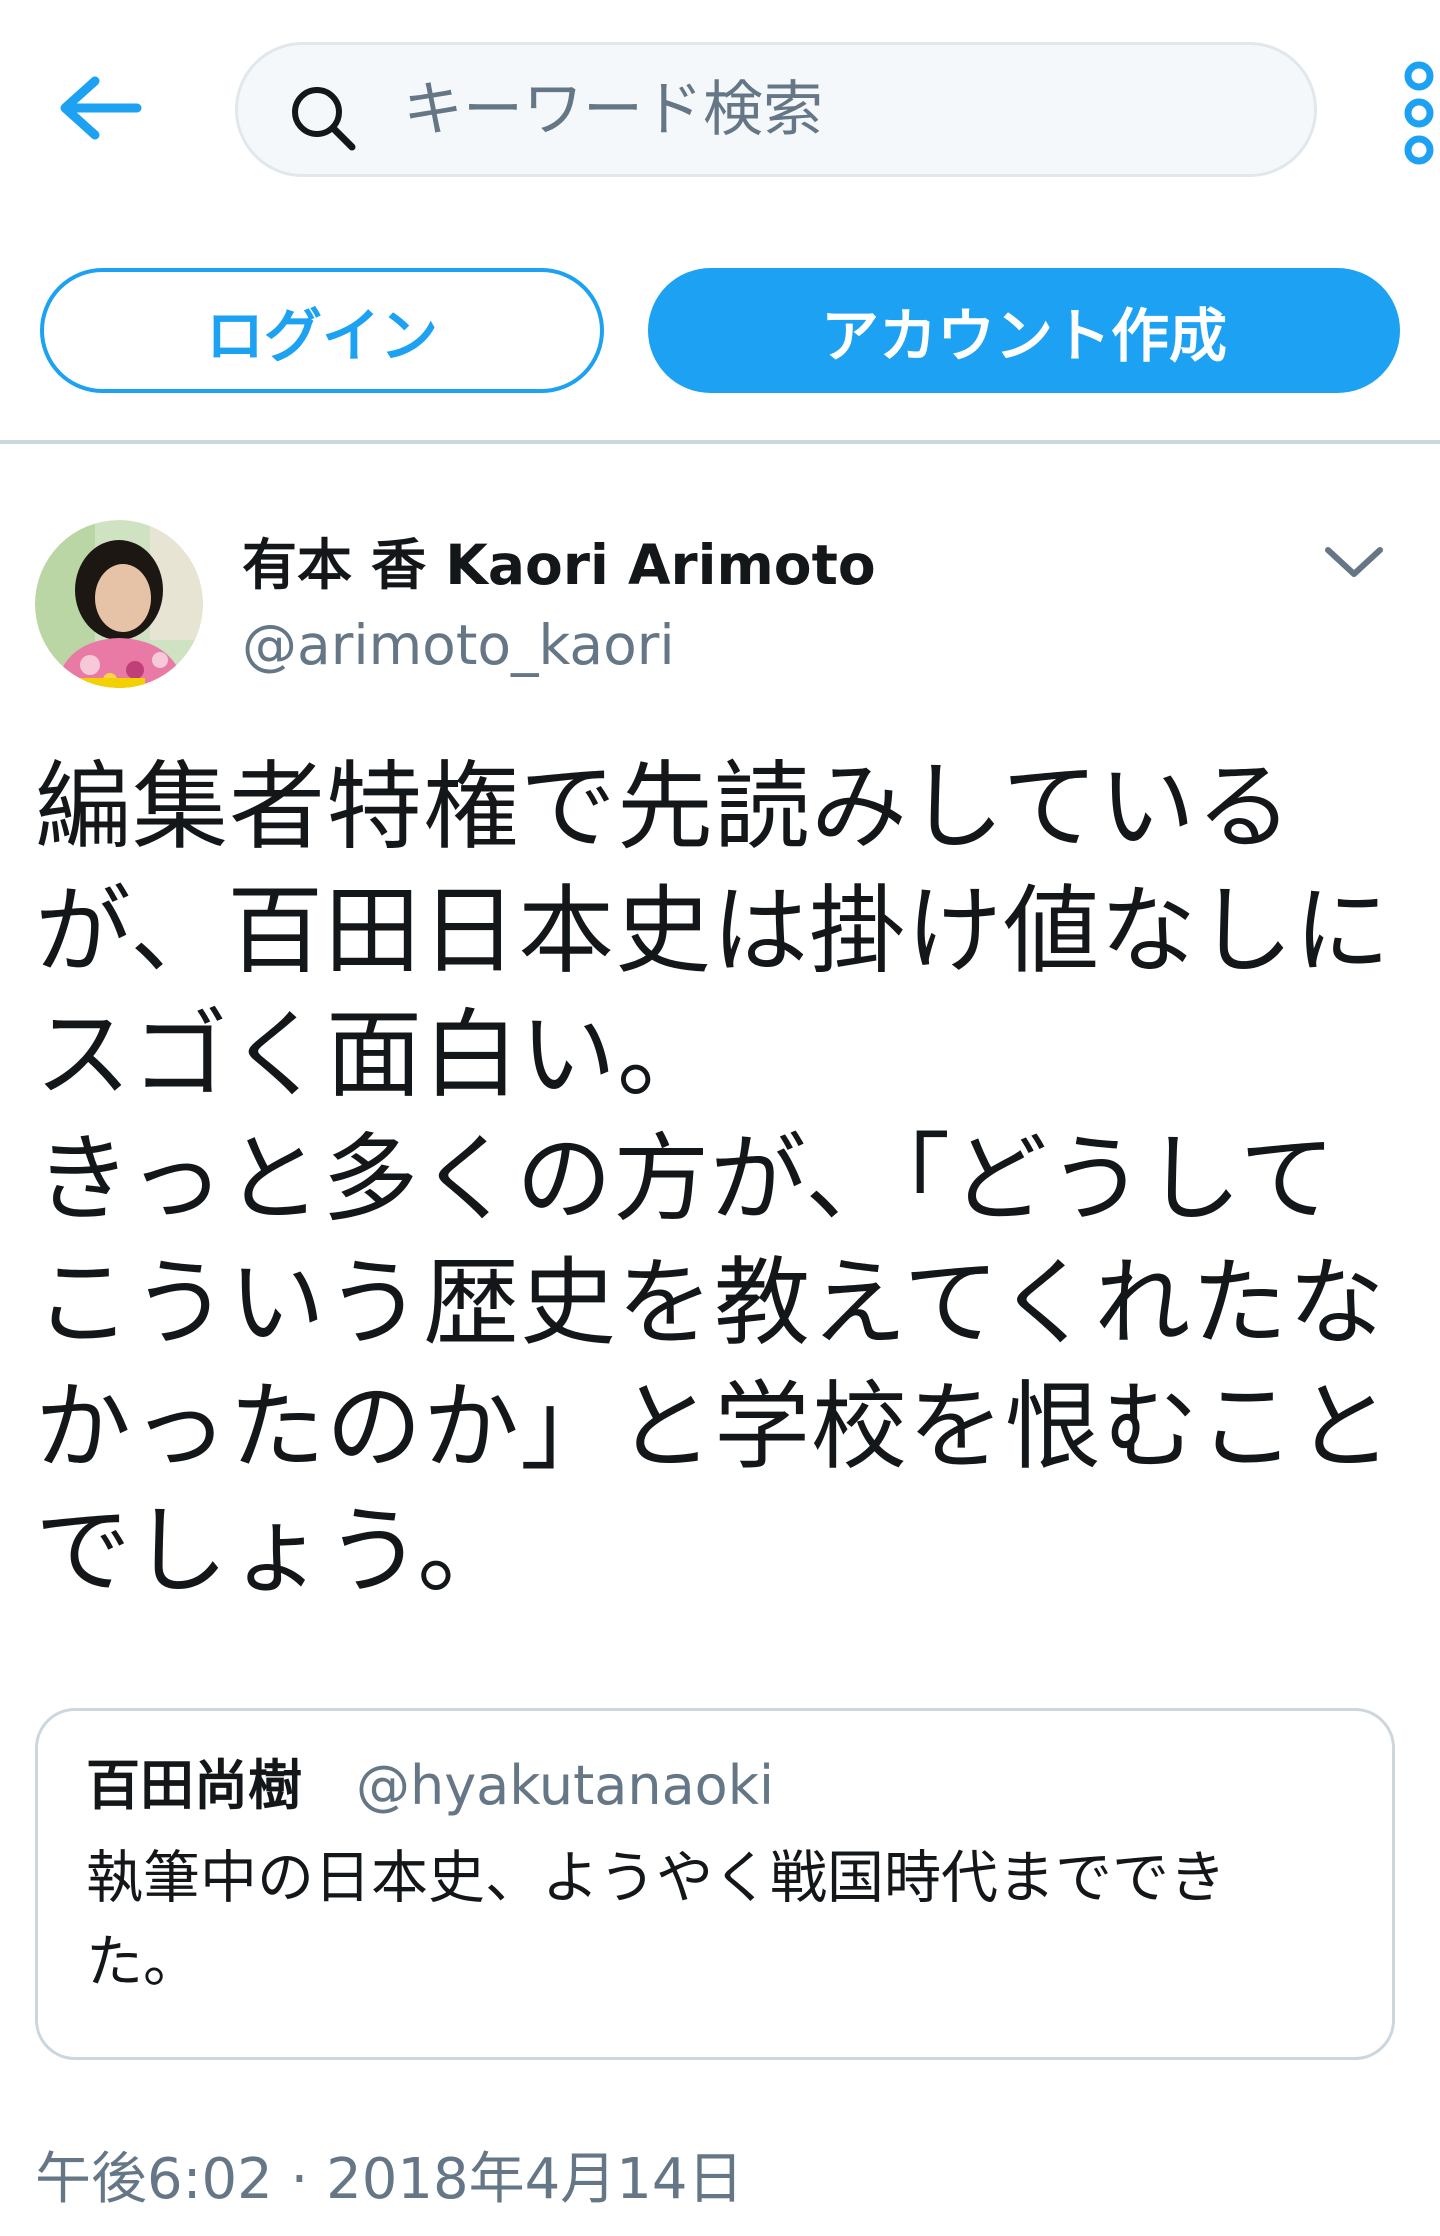 The height and width of the screenshot is (2236, 1440). What do you see at coordinates (656, 1920) in the screenshot?
I see `quoted-tweet-text: 執筆中の日本史、ようやく戦国時代までできた。` at bounding box center [656, 1920].